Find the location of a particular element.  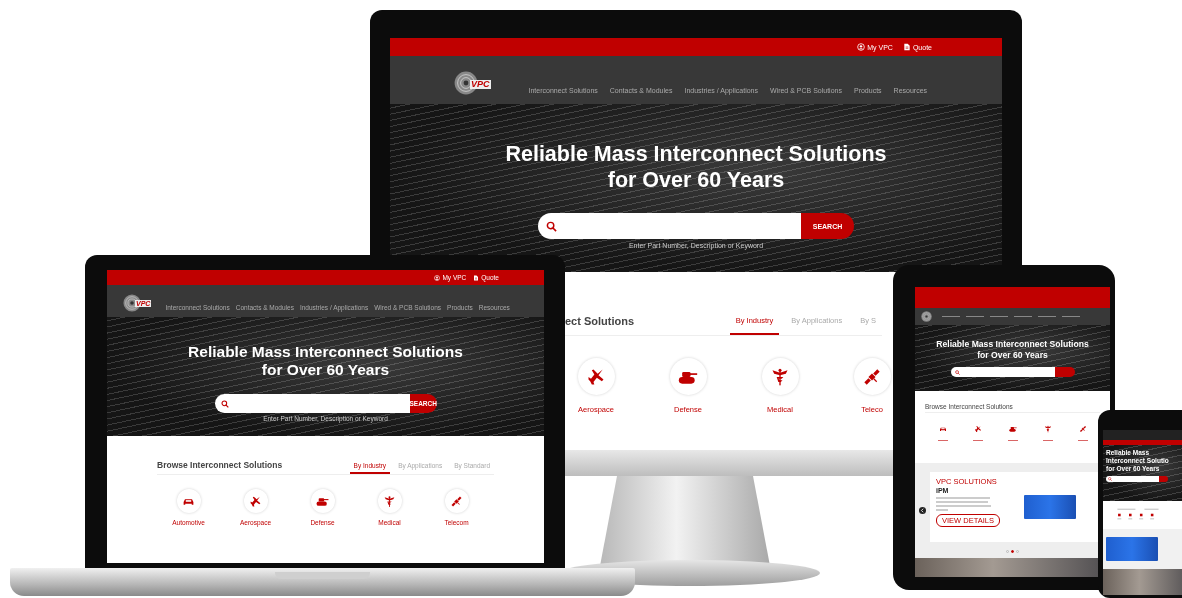

arrow-left-icon is located at coordinates (922, 510).